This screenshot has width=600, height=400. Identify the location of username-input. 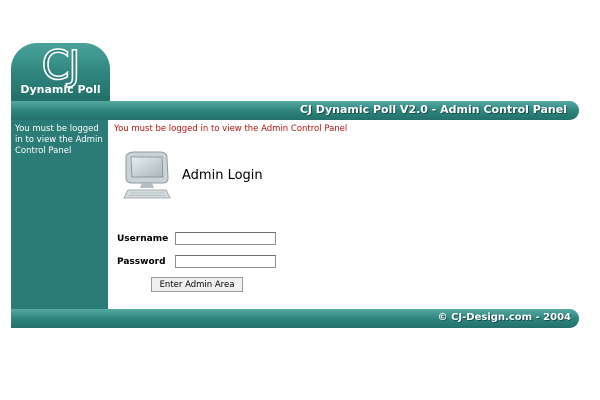
(225, 238).